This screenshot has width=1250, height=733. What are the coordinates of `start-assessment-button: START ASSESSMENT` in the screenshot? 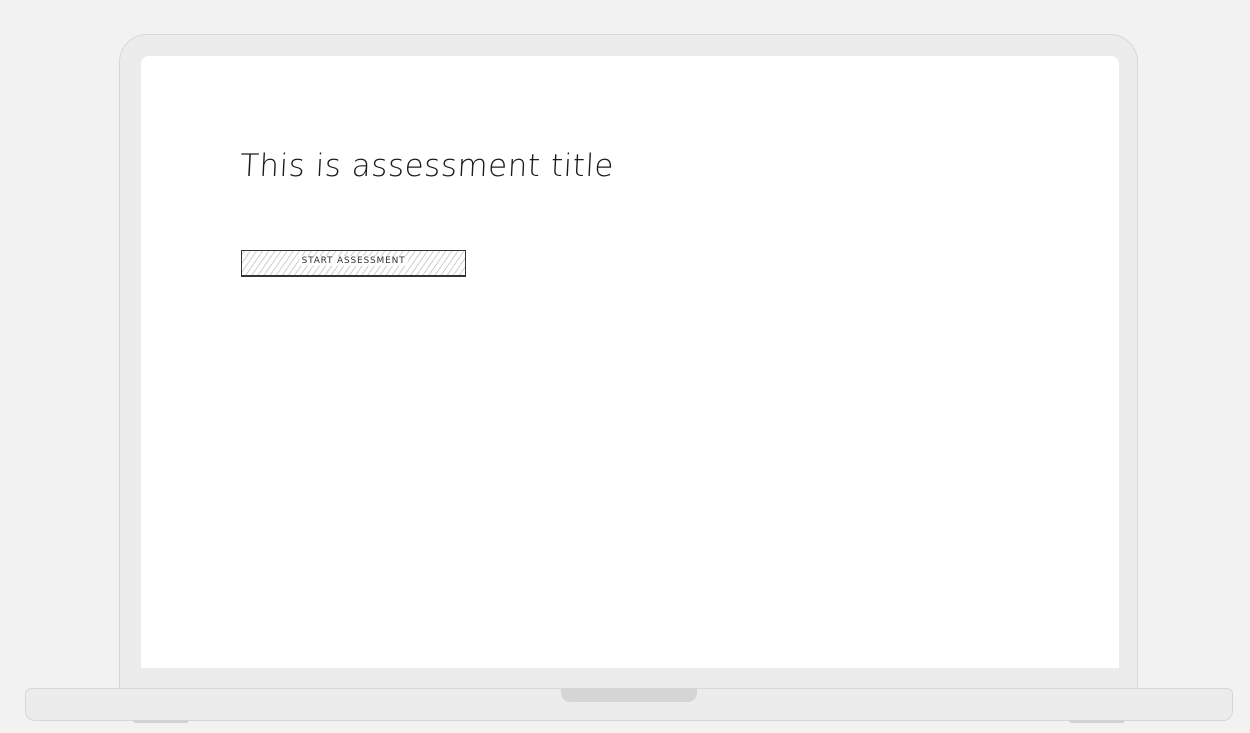 It's located at (353, 263).